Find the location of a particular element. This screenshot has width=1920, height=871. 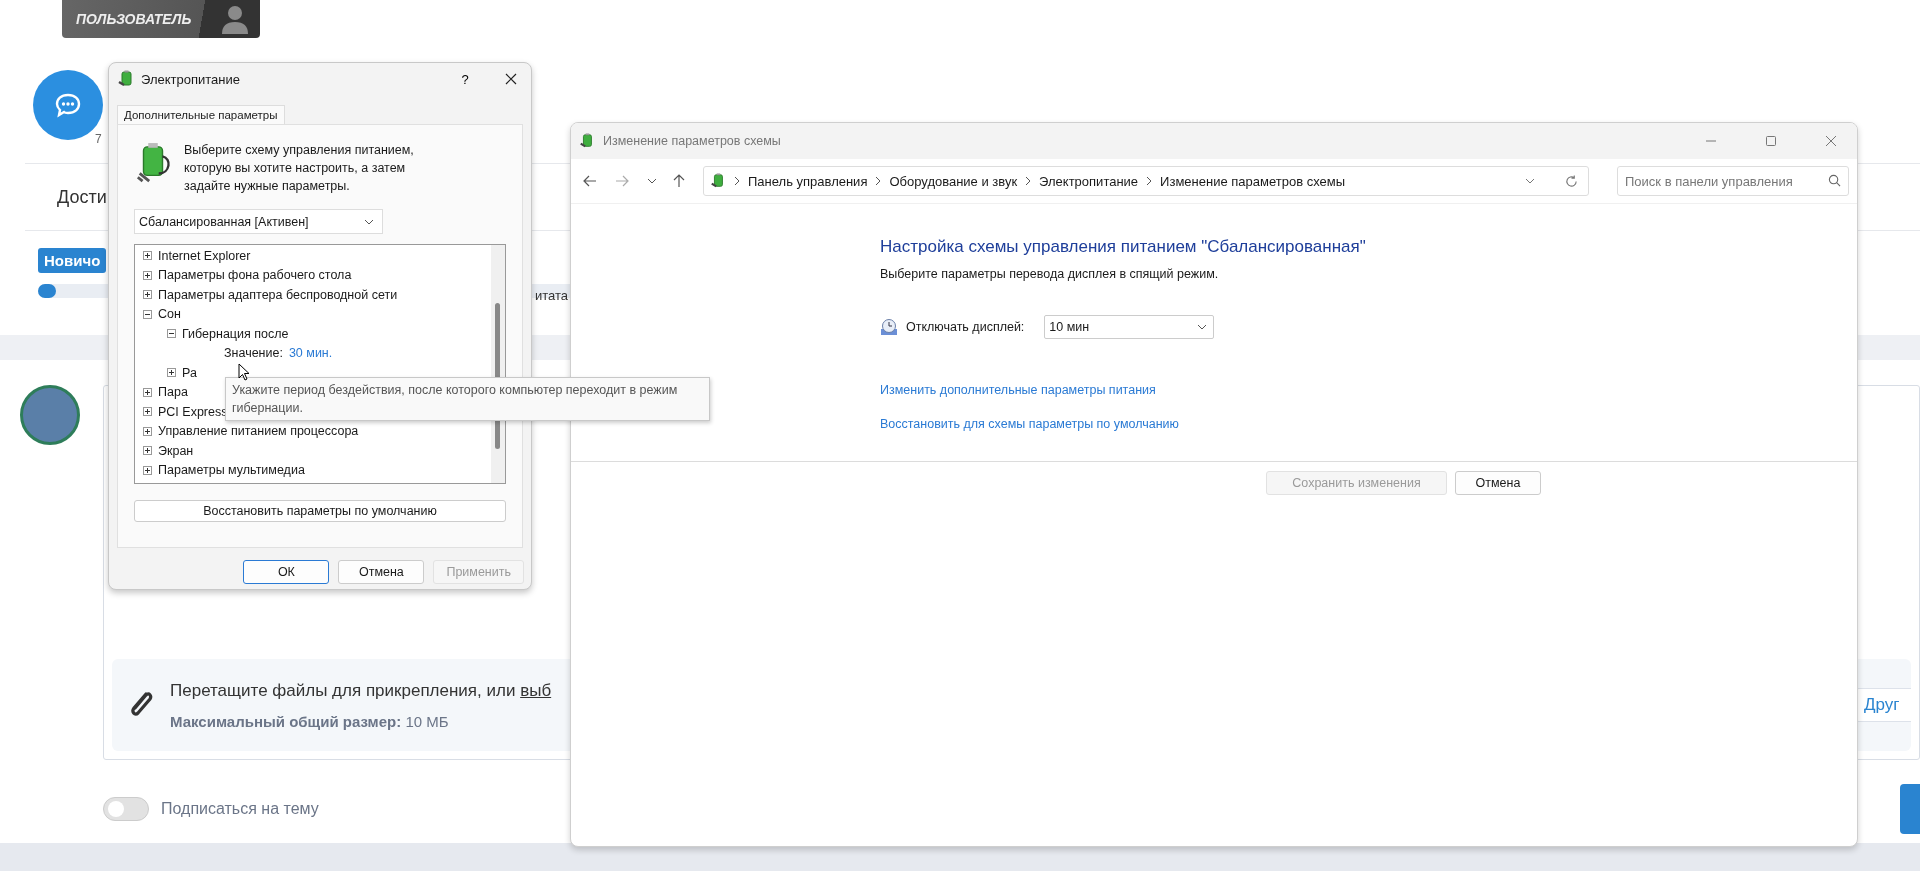

tree-item: Internet Explorer is located at coordinates (204, 255).